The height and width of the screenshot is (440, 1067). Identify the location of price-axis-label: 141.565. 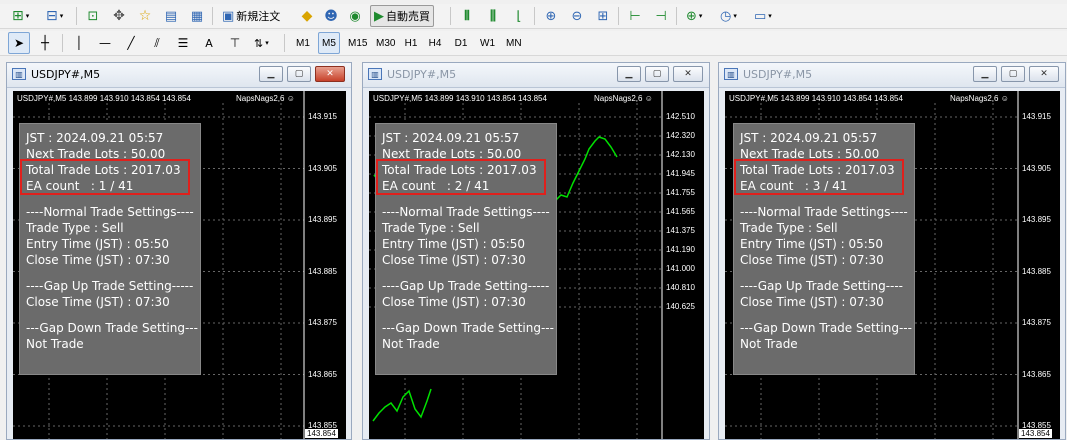
(680, 211).